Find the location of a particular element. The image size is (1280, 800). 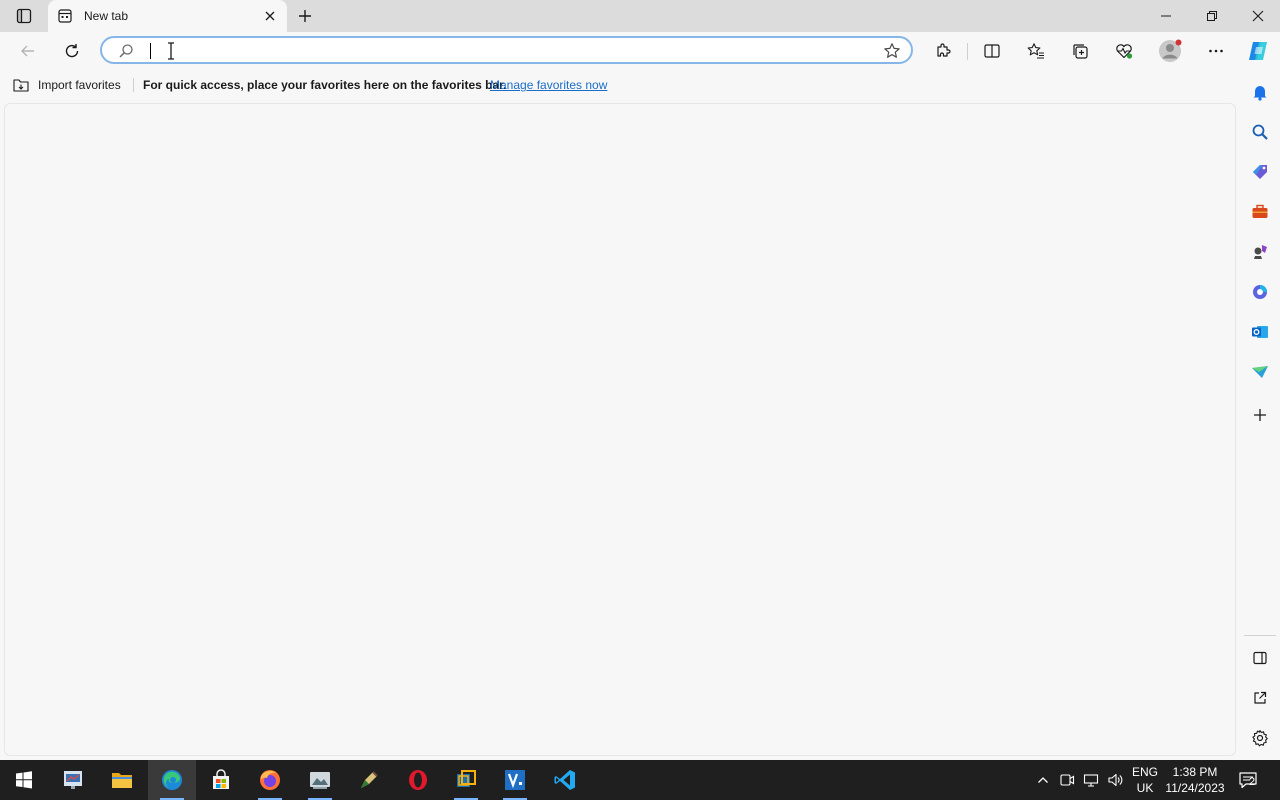

minimize-icon is located at coordinates (1166, 16).